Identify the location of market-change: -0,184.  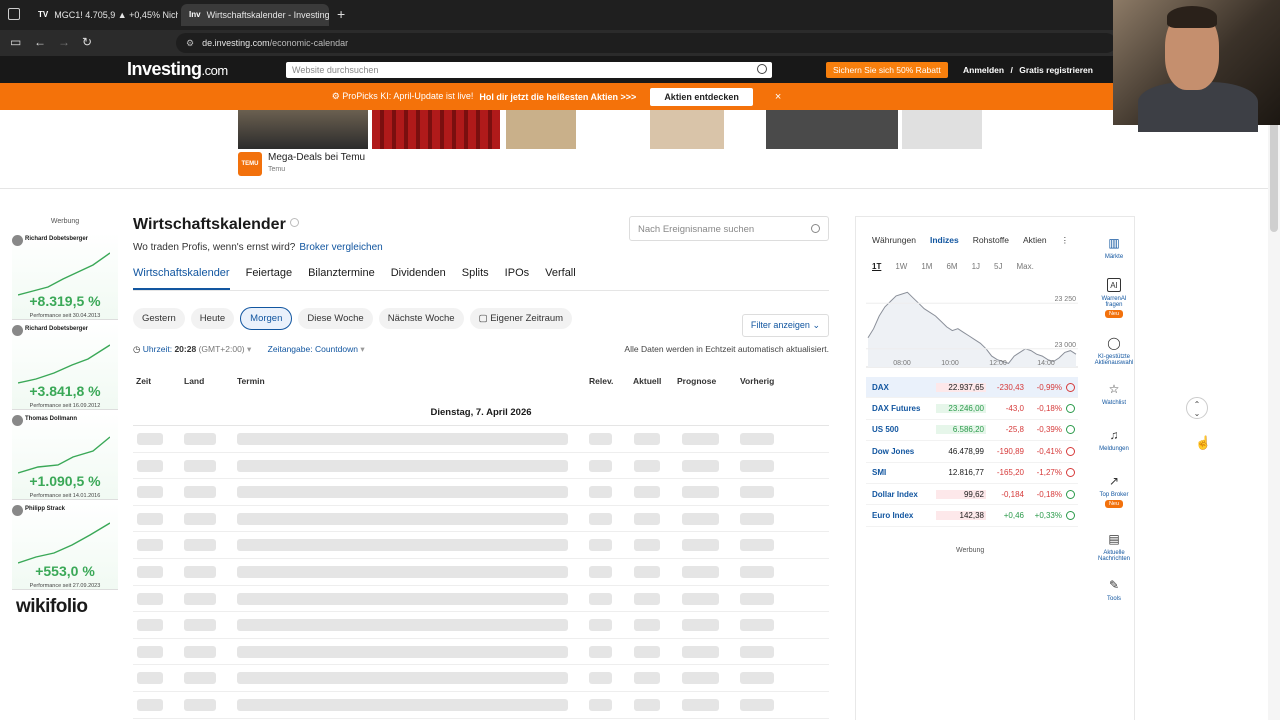
(1012, 494).